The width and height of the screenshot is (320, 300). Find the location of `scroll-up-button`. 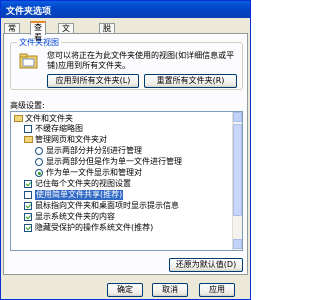

scroll-up-button is located at coordinates (237, 117).